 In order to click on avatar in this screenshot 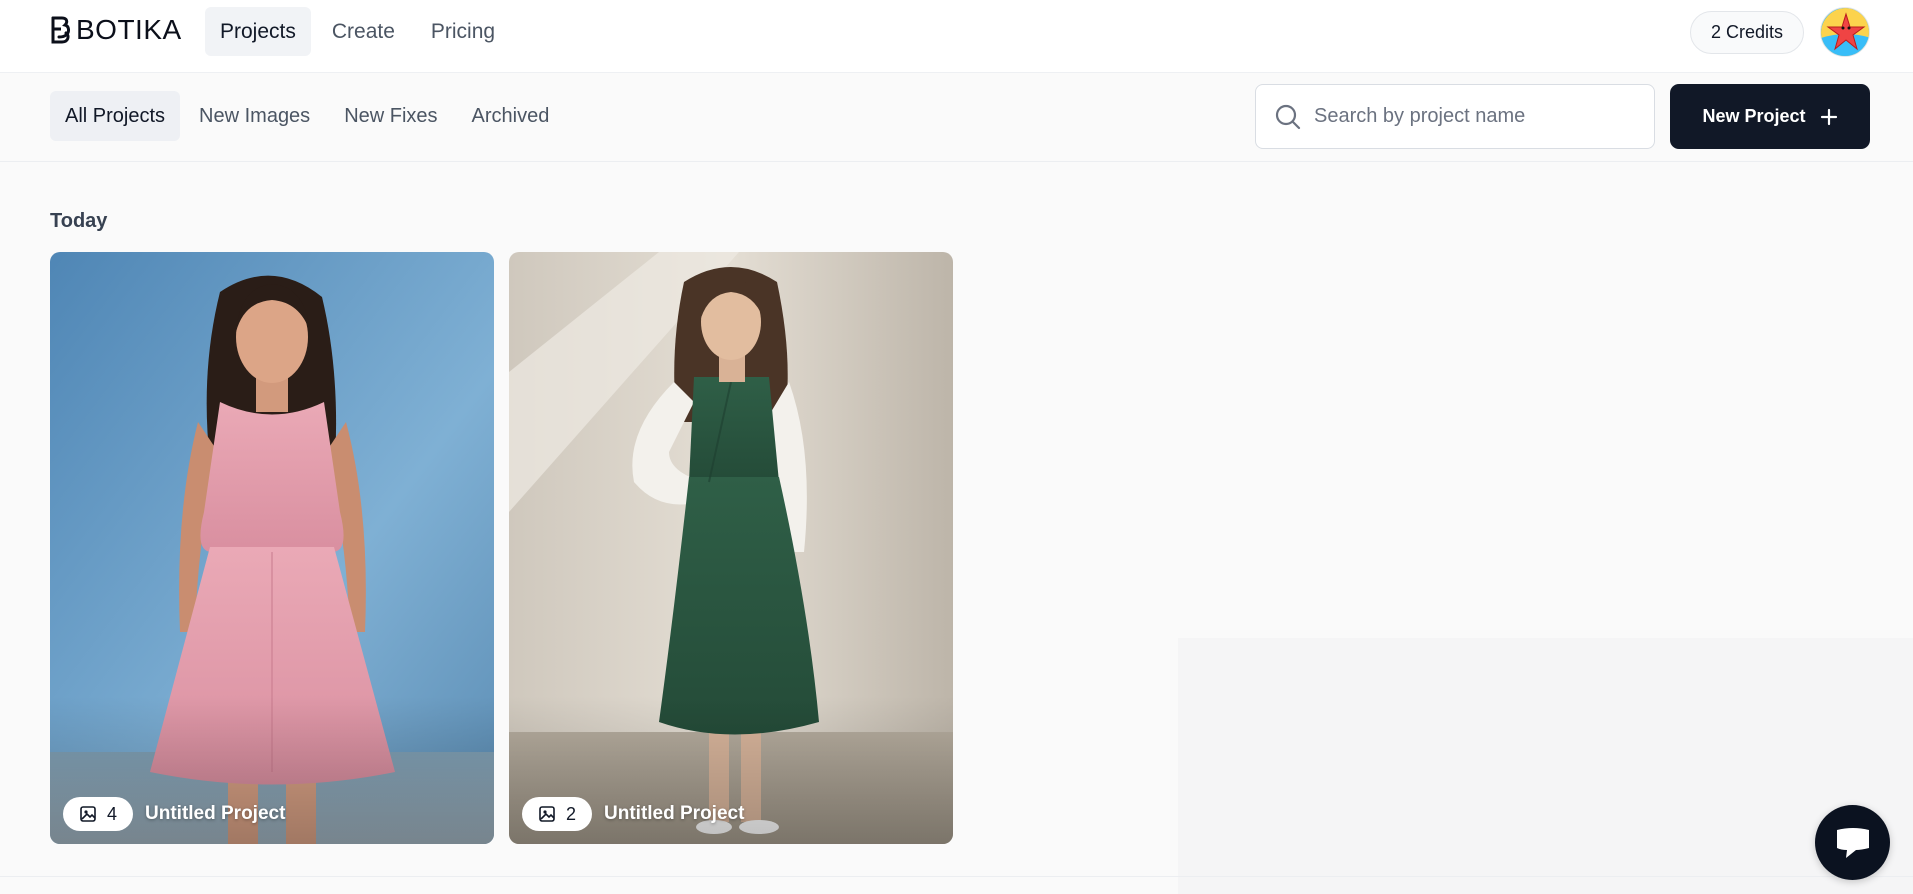, I will do `click(1845, 32)`.